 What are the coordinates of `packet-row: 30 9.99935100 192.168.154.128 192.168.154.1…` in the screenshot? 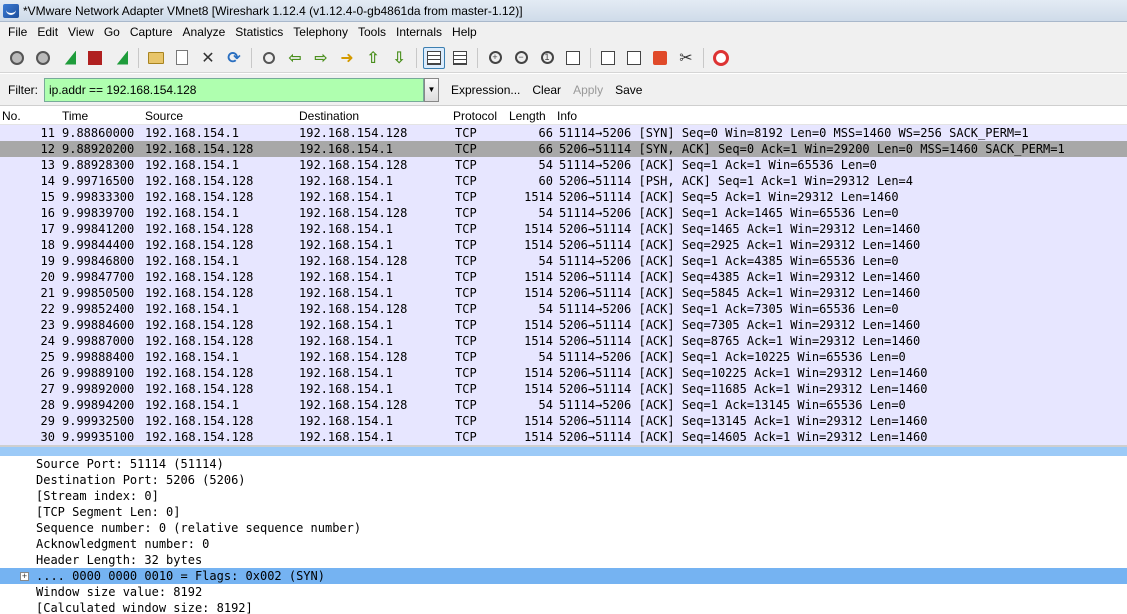 It's located at (563, 437).